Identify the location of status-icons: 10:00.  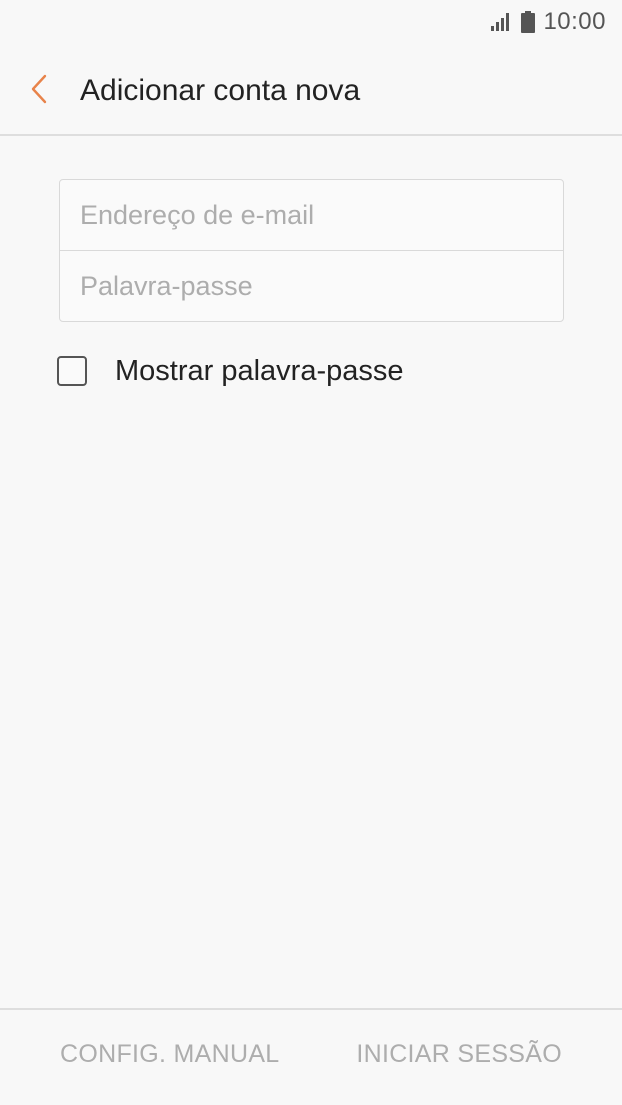
(548, 22).